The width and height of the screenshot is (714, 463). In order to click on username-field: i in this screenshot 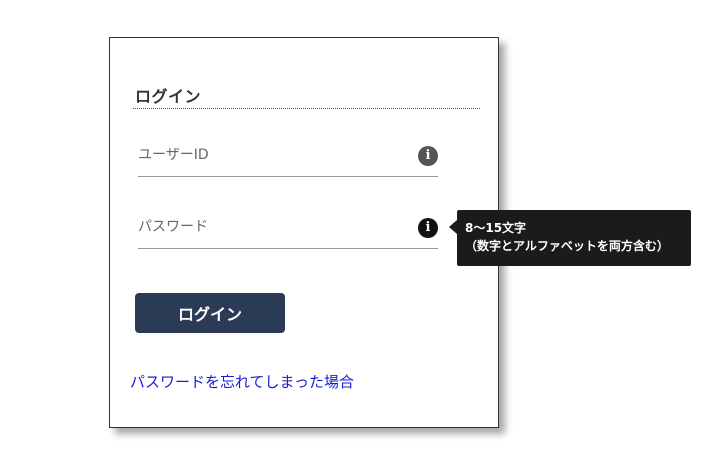, I will do `click(288, 157)`.